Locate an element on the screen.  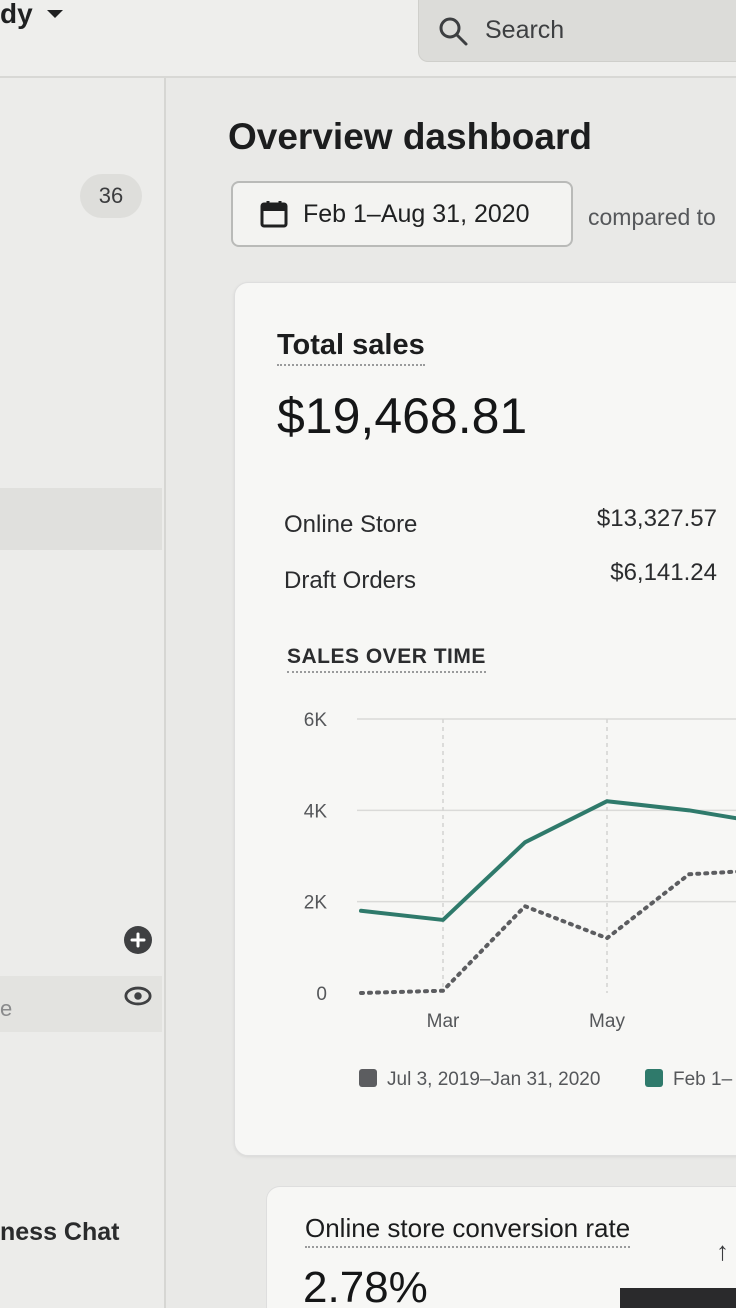
date-range-button: Feb 1–Aug 31, 2020 is located at coordinates (402, 214).